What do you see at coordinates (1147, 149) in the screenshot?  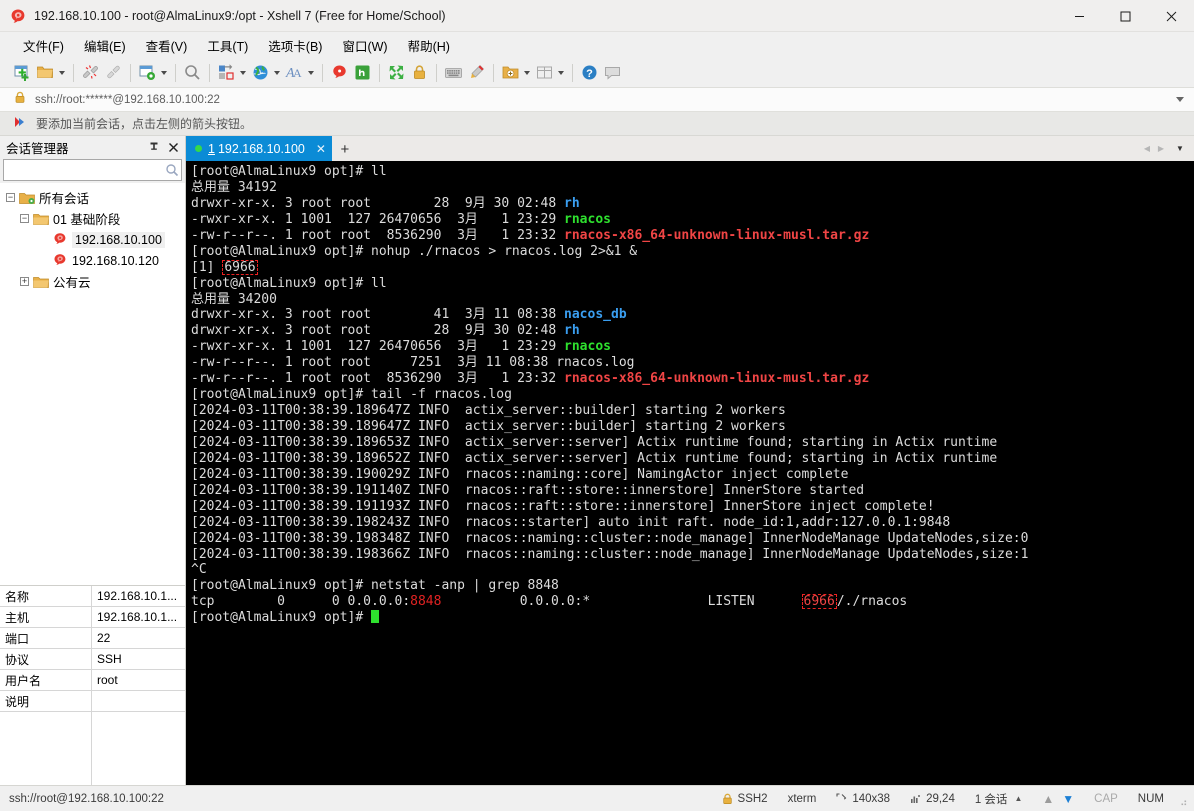 I see `tab-scroll-left-icon: ◀` at bounding box center [1147, 149].